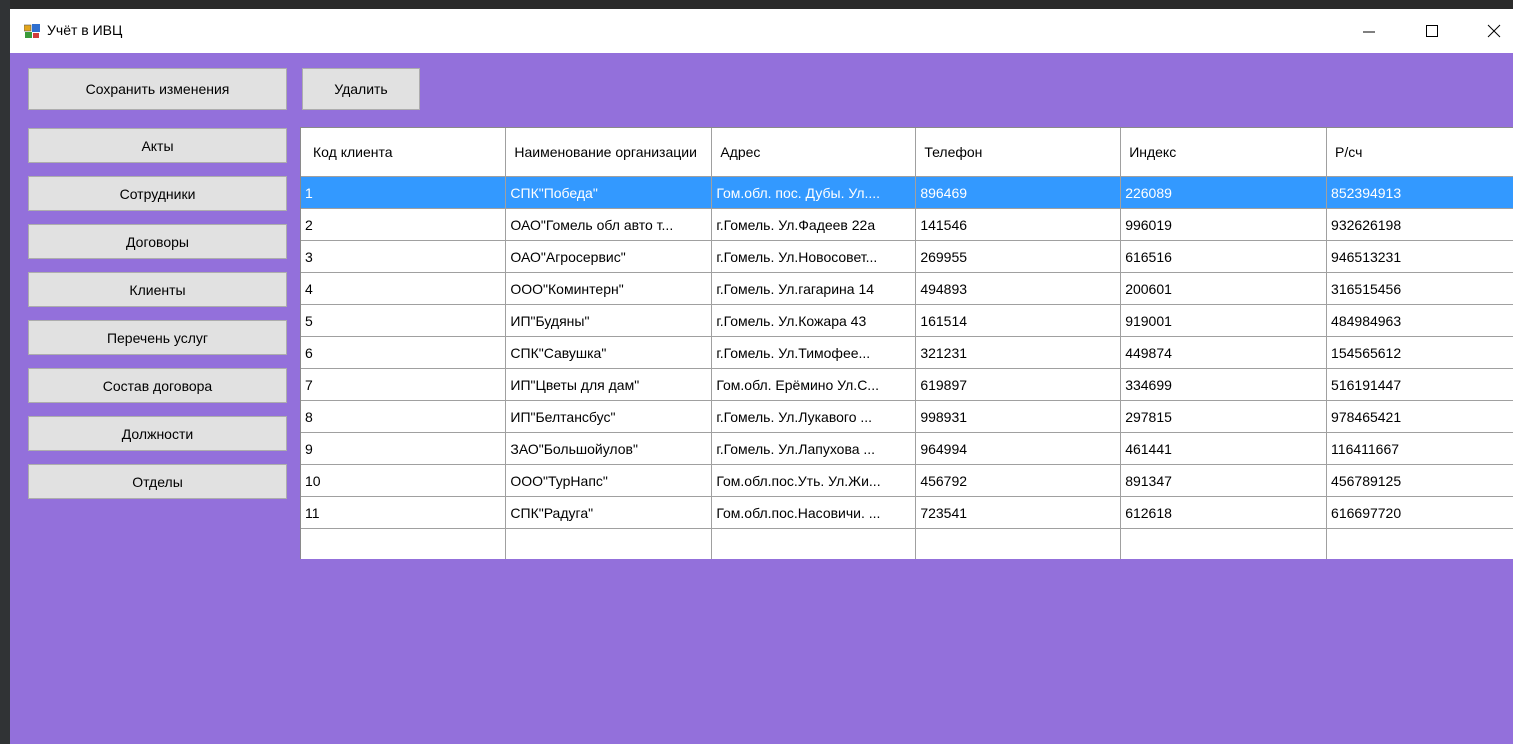 This screenshot has width=1513, height=744. What do you see at coordinates (1018, 384) in the screenshot?
I see `cell-phone: 619897` at bounding box center [1018, 384].